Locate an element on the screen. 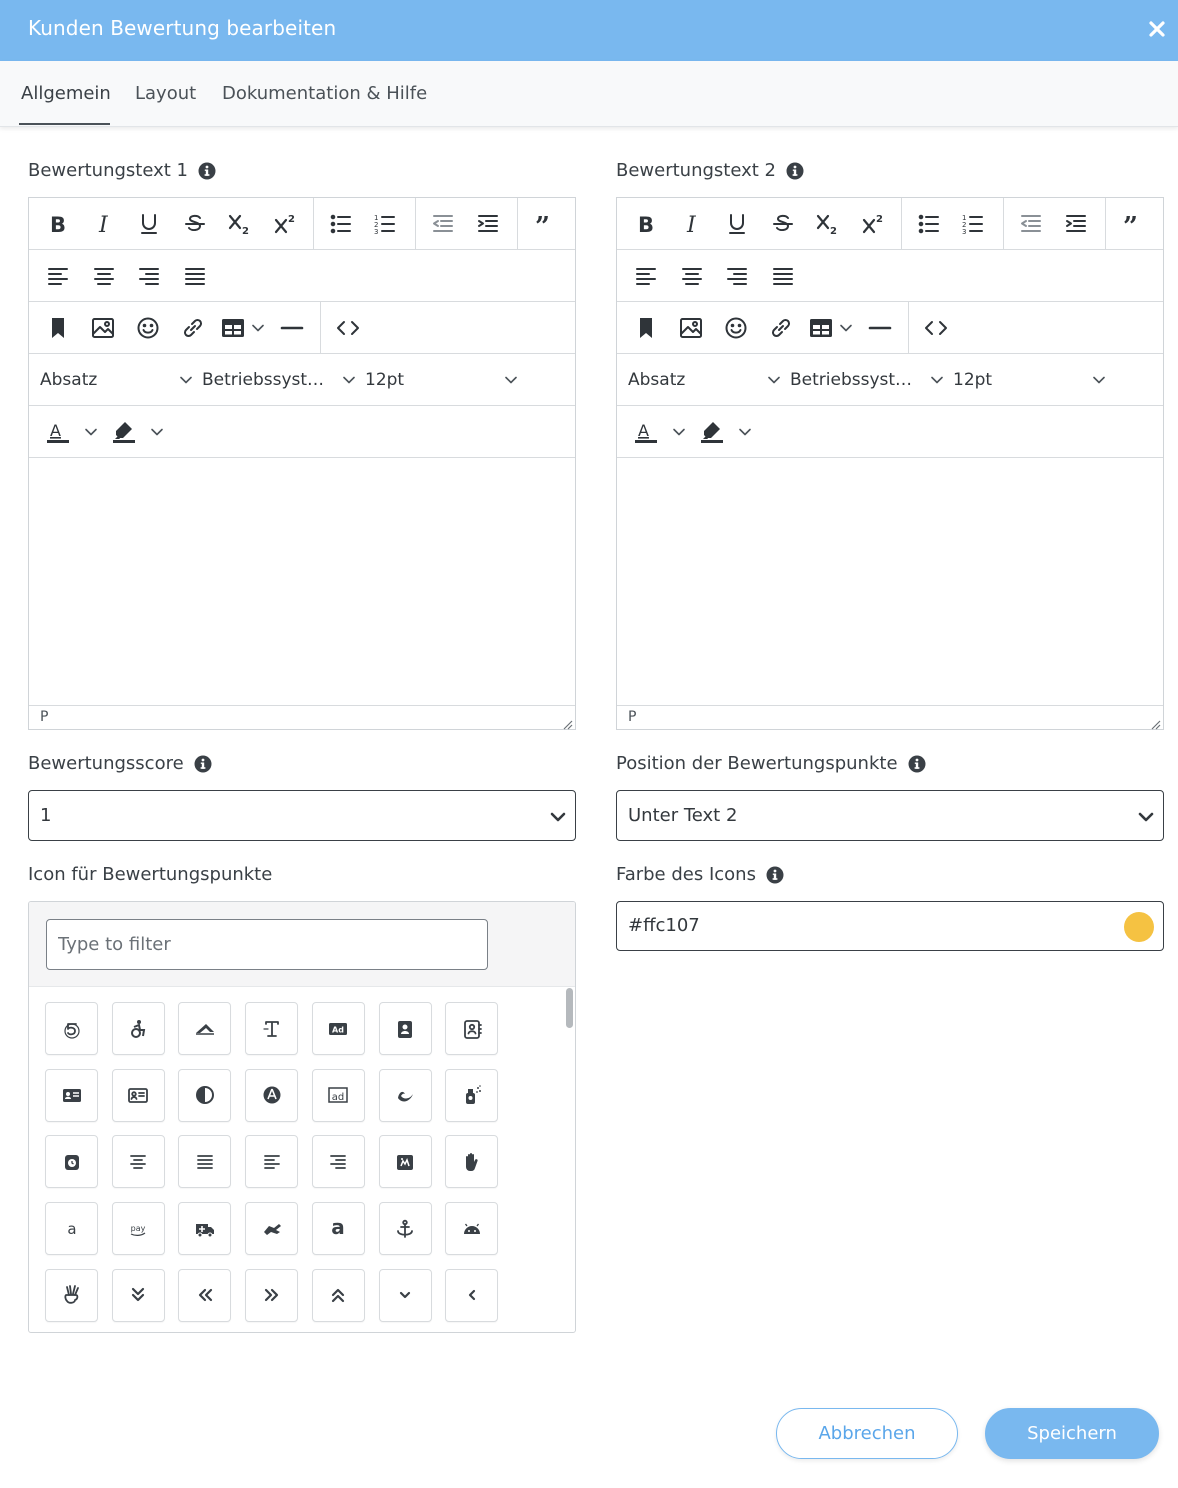  position-select: Unter Text 2 is located at coordinates (890, 815).